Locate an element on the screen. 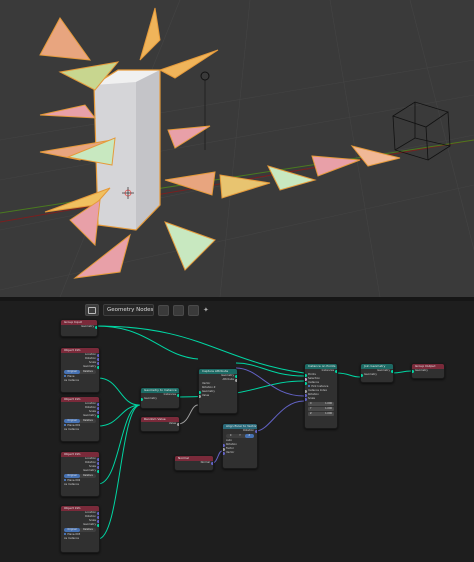 The height and width of the screenshot is (562, 474). socket-row: Rotation is located at coordinates (240, 431).